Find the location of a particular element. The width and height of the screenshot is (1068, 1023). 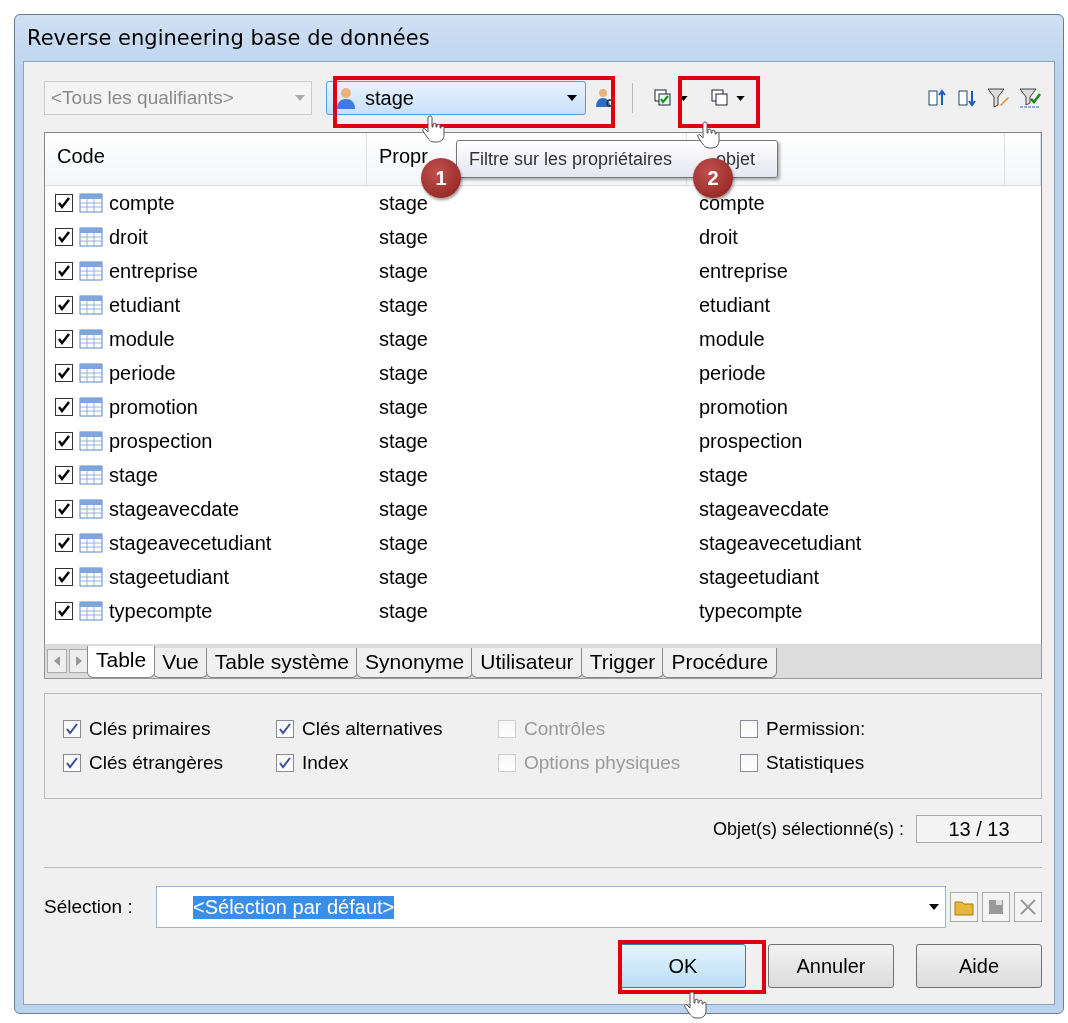

filter-edit-icon is located at coordinates (998, 98).